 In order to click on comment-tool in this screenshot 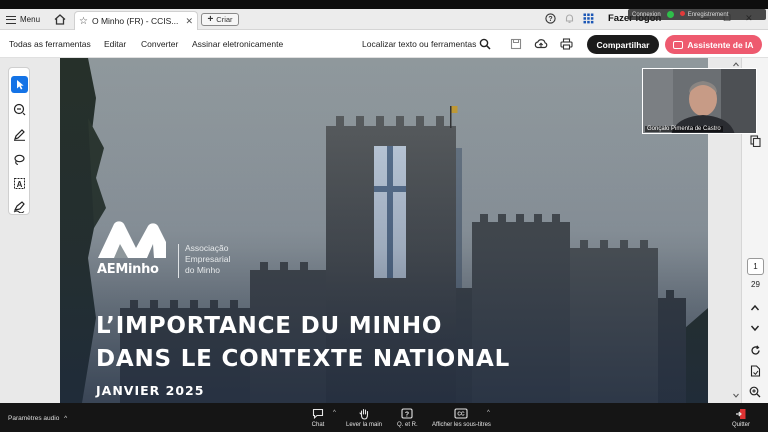, I will do `click(19, 109)`.